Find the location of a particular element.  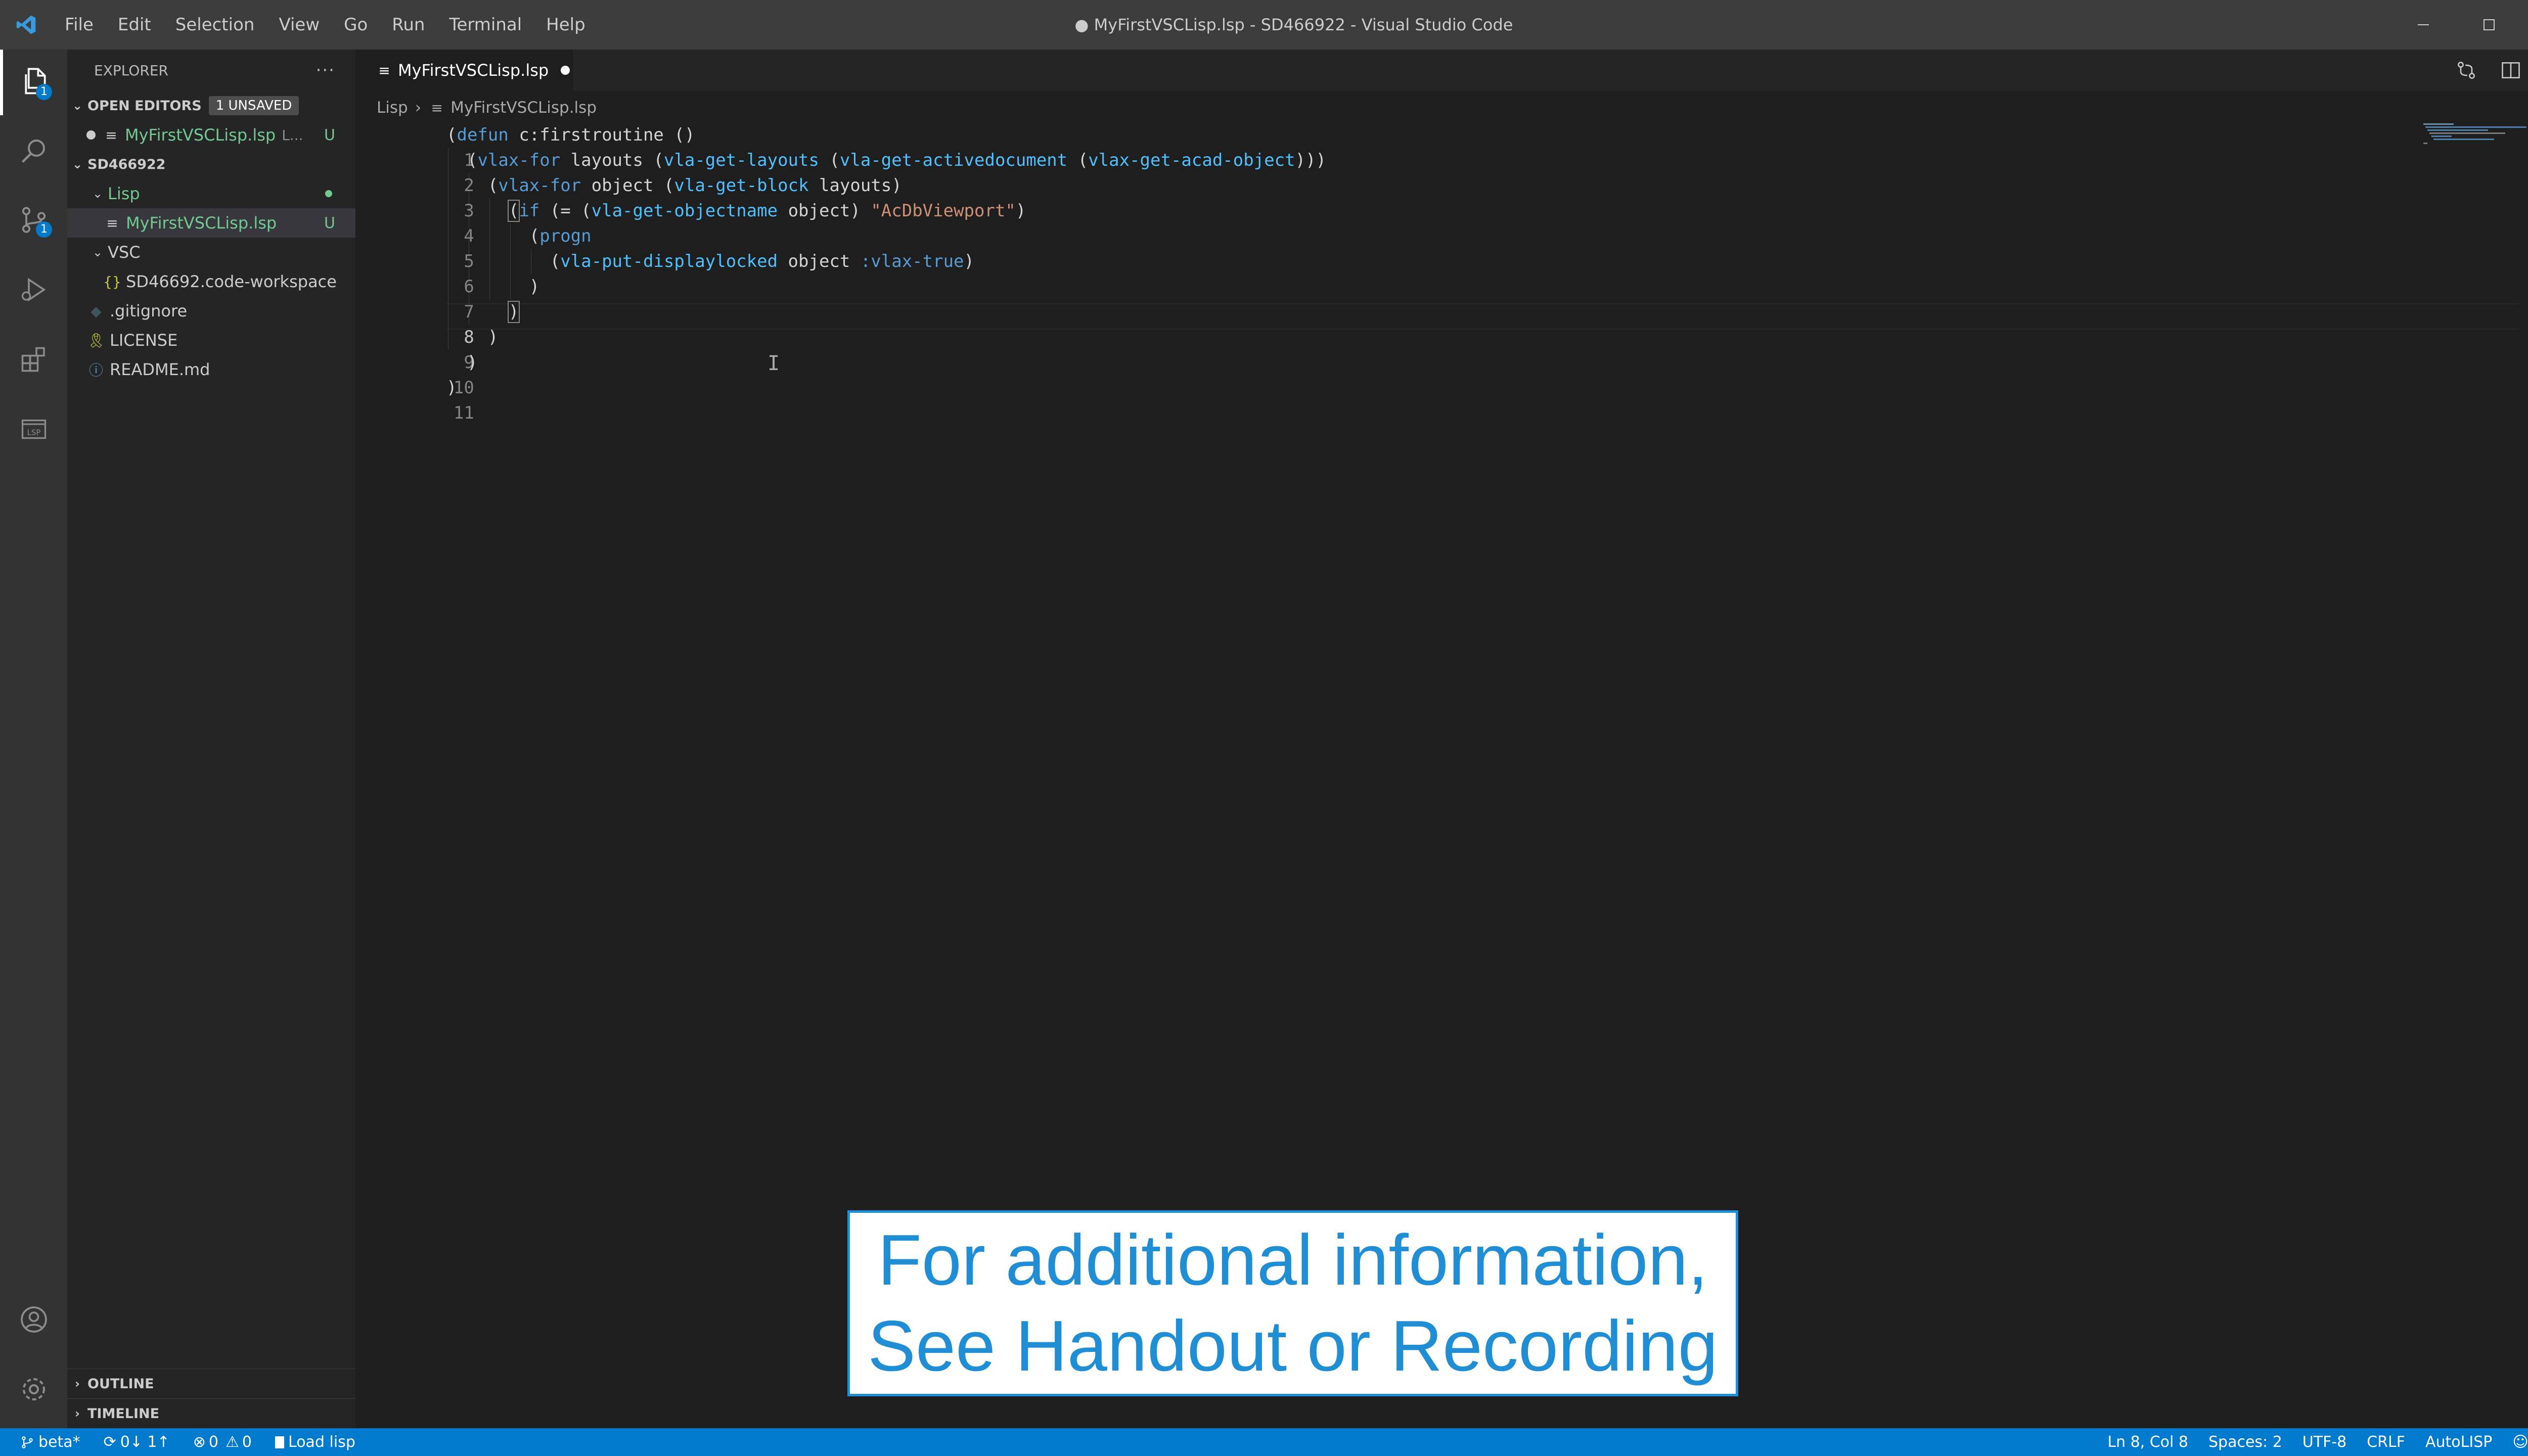

extensions-icon is located at coordinates (33, 359).